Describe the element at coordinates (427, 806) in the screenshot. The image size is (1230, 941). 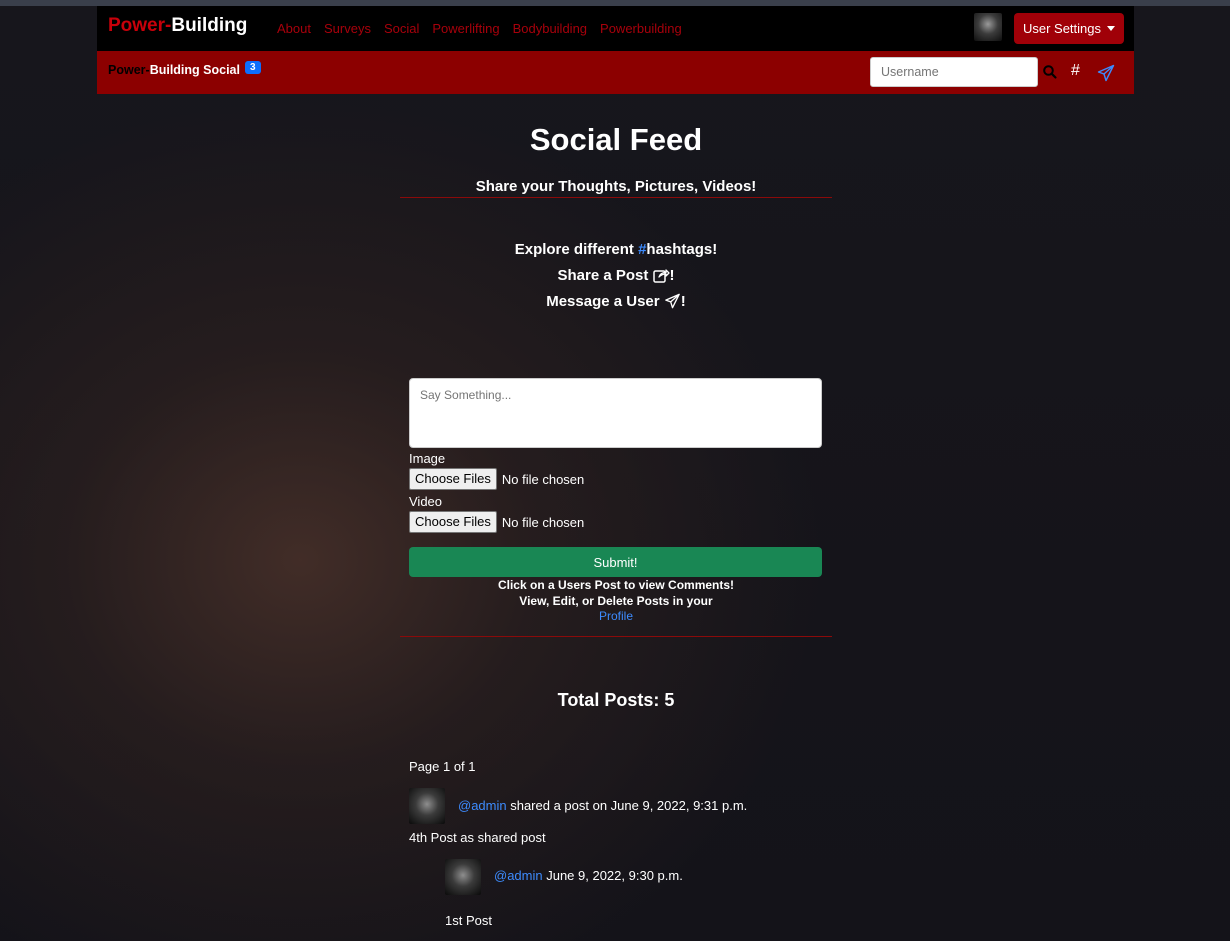
I see `post-avatar` at that location.